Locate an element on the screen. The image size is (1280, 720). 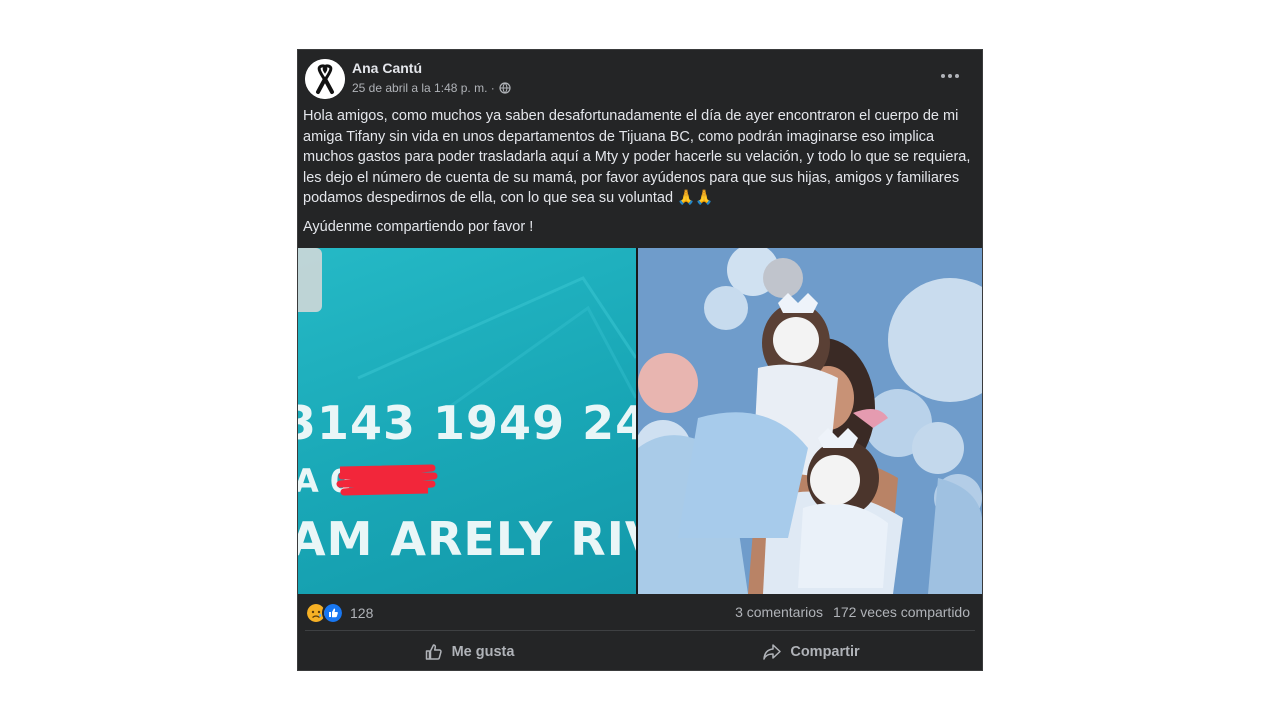
reactions-summary: 128 is located at coordinates (339, 613).